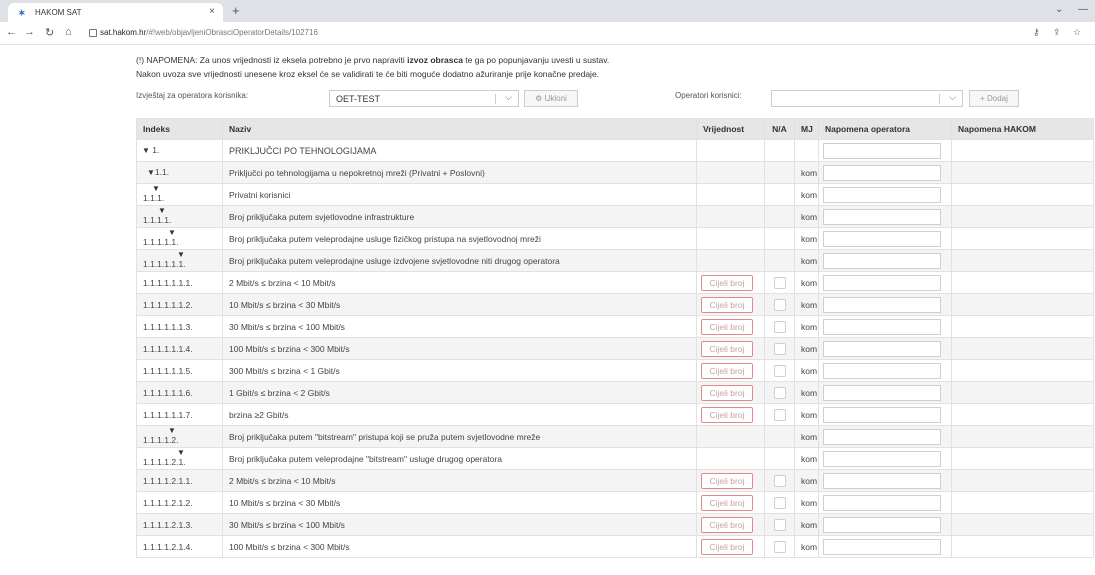 The width and height of the screenshot is (1095, 575). I want to click on row-index-cell: ▼1.1., so click(179, 173).